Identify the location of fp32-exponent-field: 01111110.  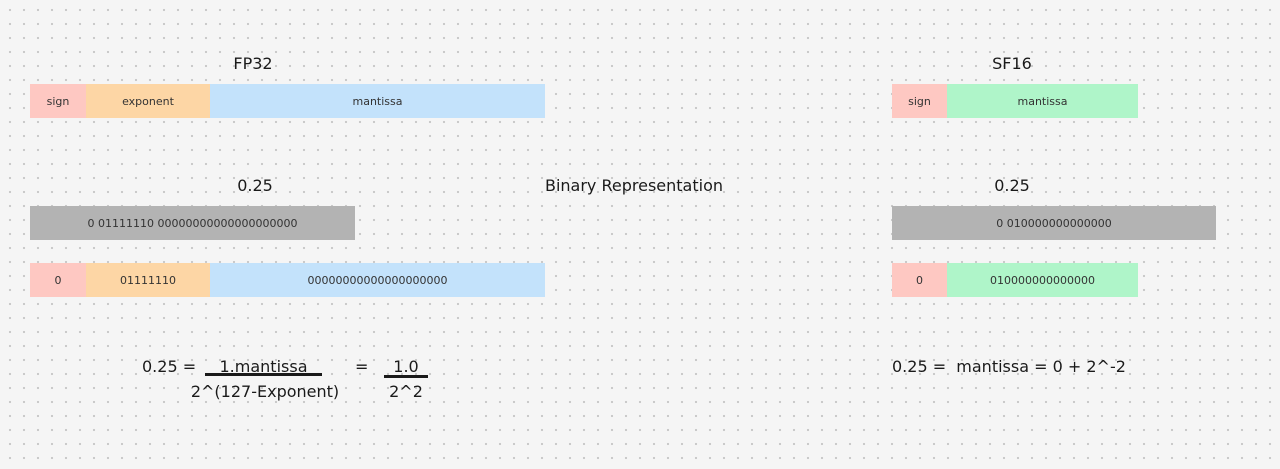
(148, 280).